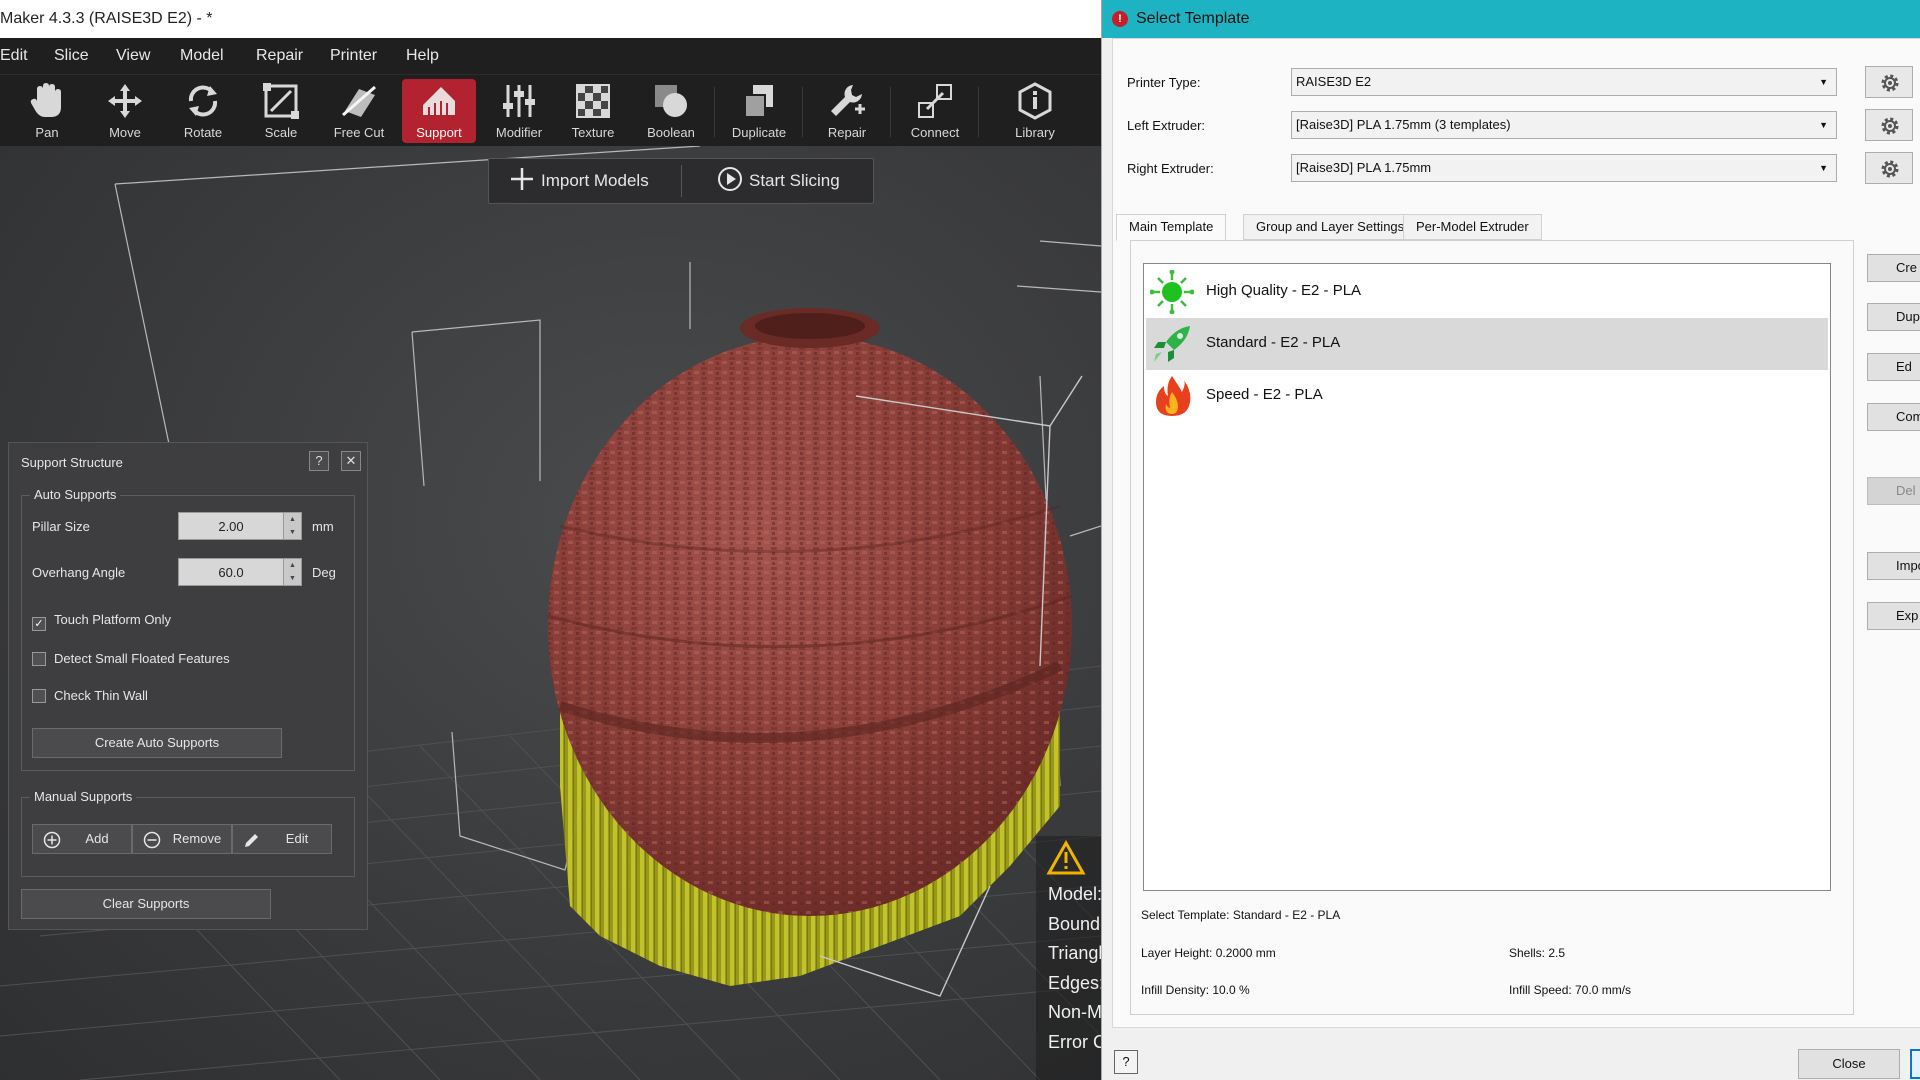  I want to click on tab-group-layer-settings: Group and Layer Settings, so click(1330, 227).